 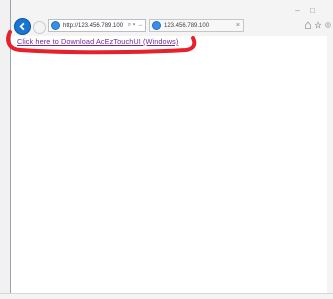 What do you see at coordinates (305, 10) in the screenshot?
I see `window-controls: – □` at bounding box center [305, 10].